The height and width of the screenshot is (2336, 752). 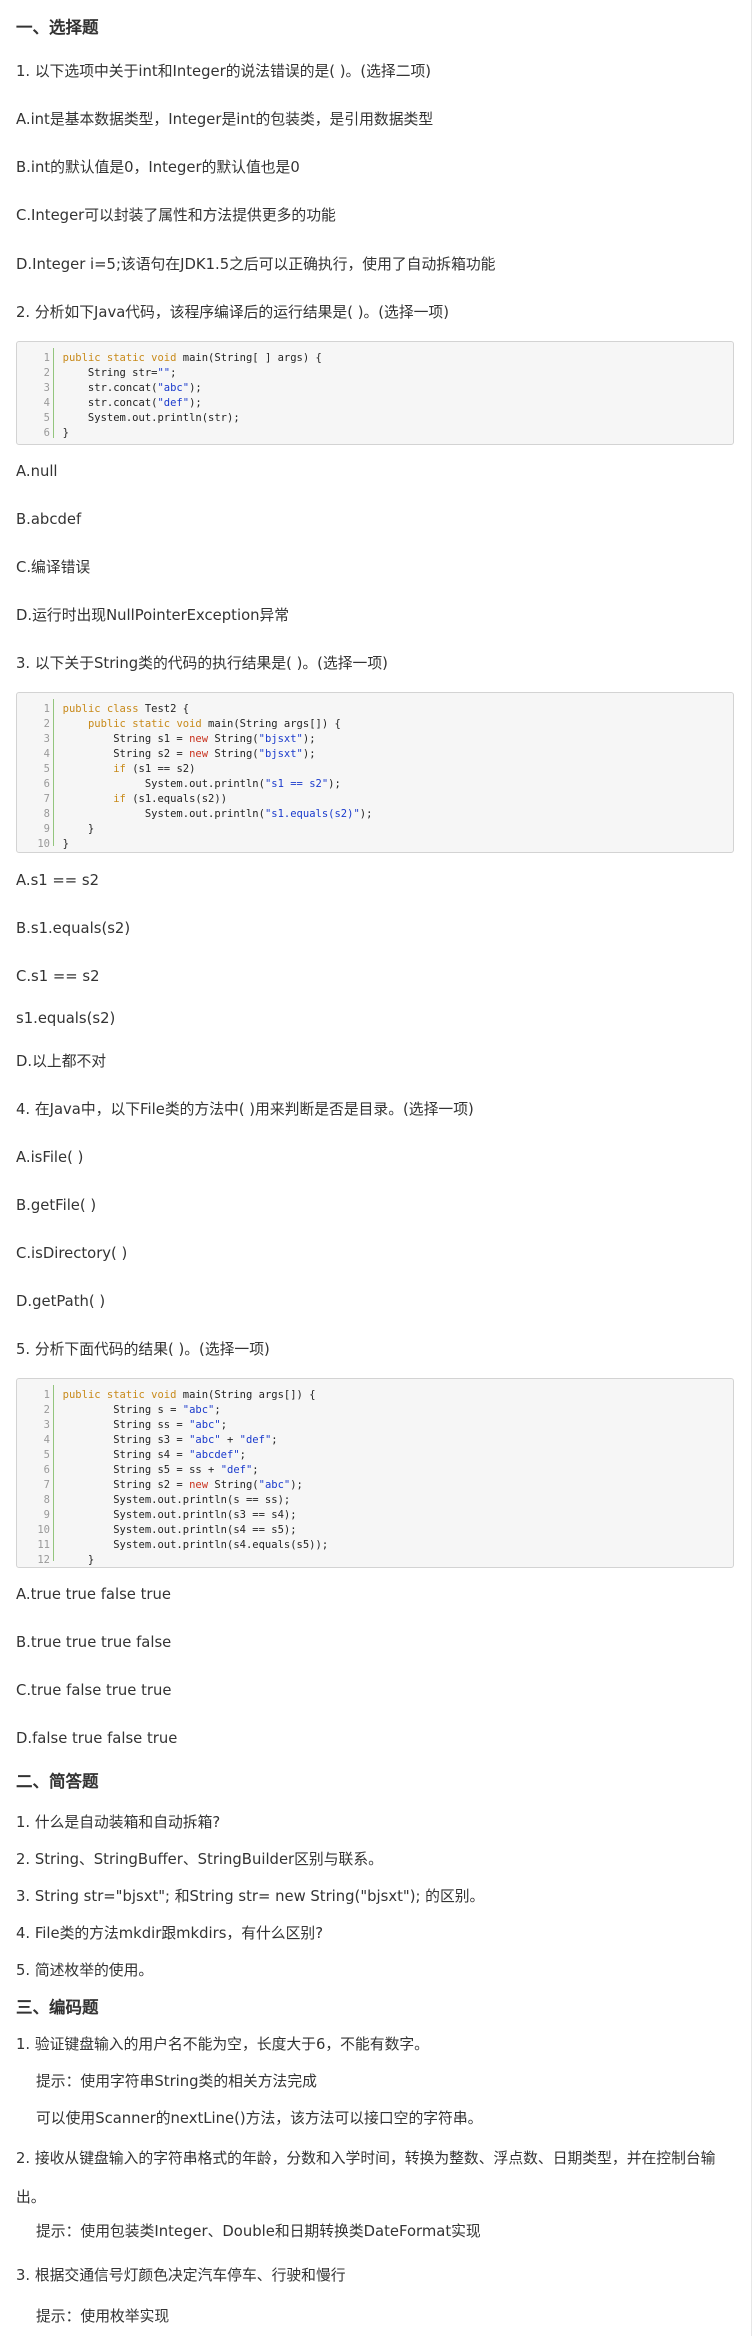 I want to click on question-1: 1. 以下选项中关于int和Integer的说法错误的是( )。(选择二项), so click(x=224, y=71).